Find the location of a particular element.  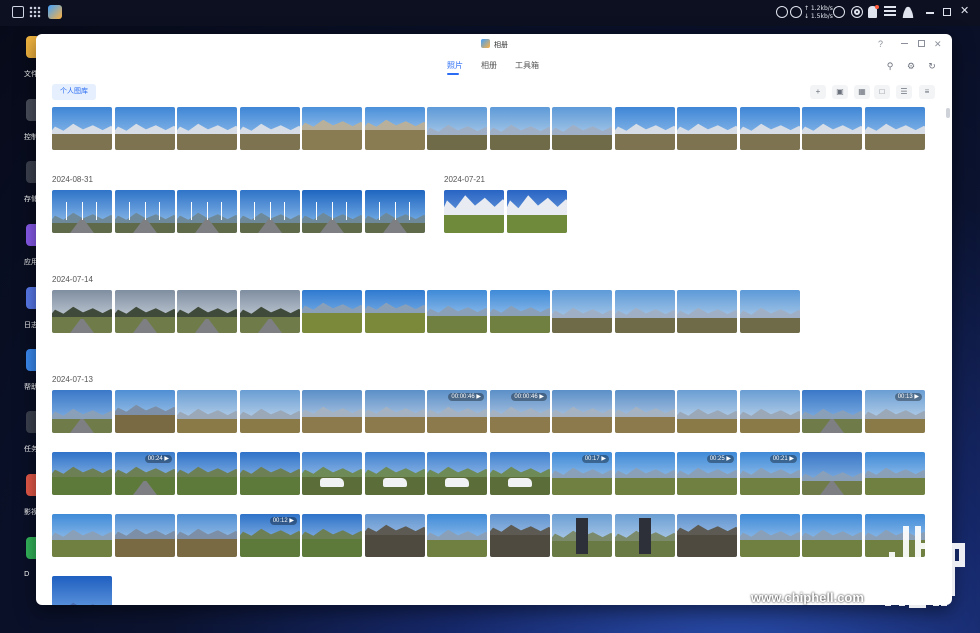

scrollbar-thumb is located at coordinates (948, 113).